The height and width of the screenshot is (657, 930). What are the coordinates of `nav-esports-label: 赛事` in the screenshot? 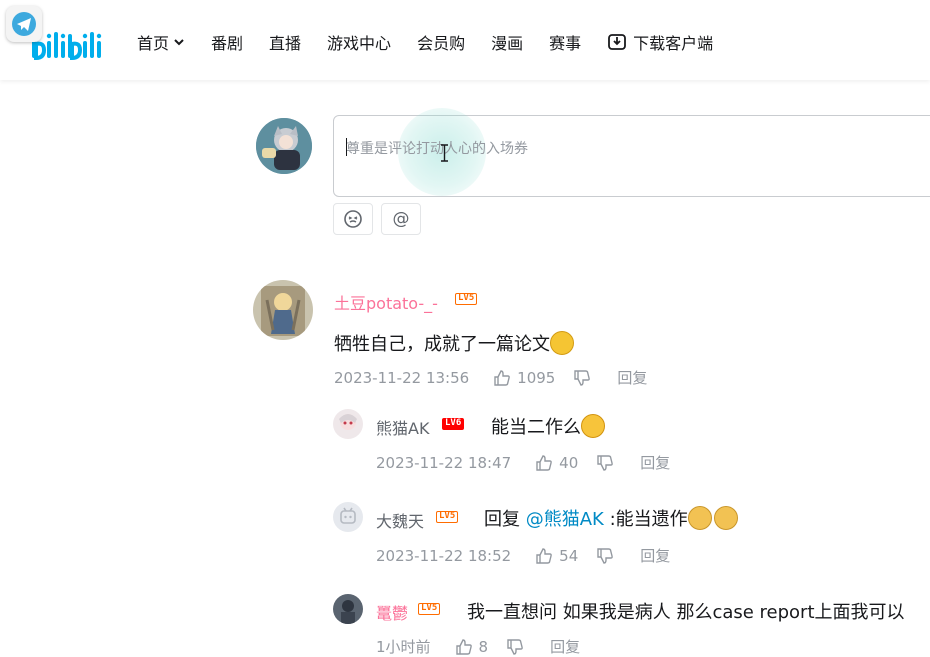 It's located at (565, 43).